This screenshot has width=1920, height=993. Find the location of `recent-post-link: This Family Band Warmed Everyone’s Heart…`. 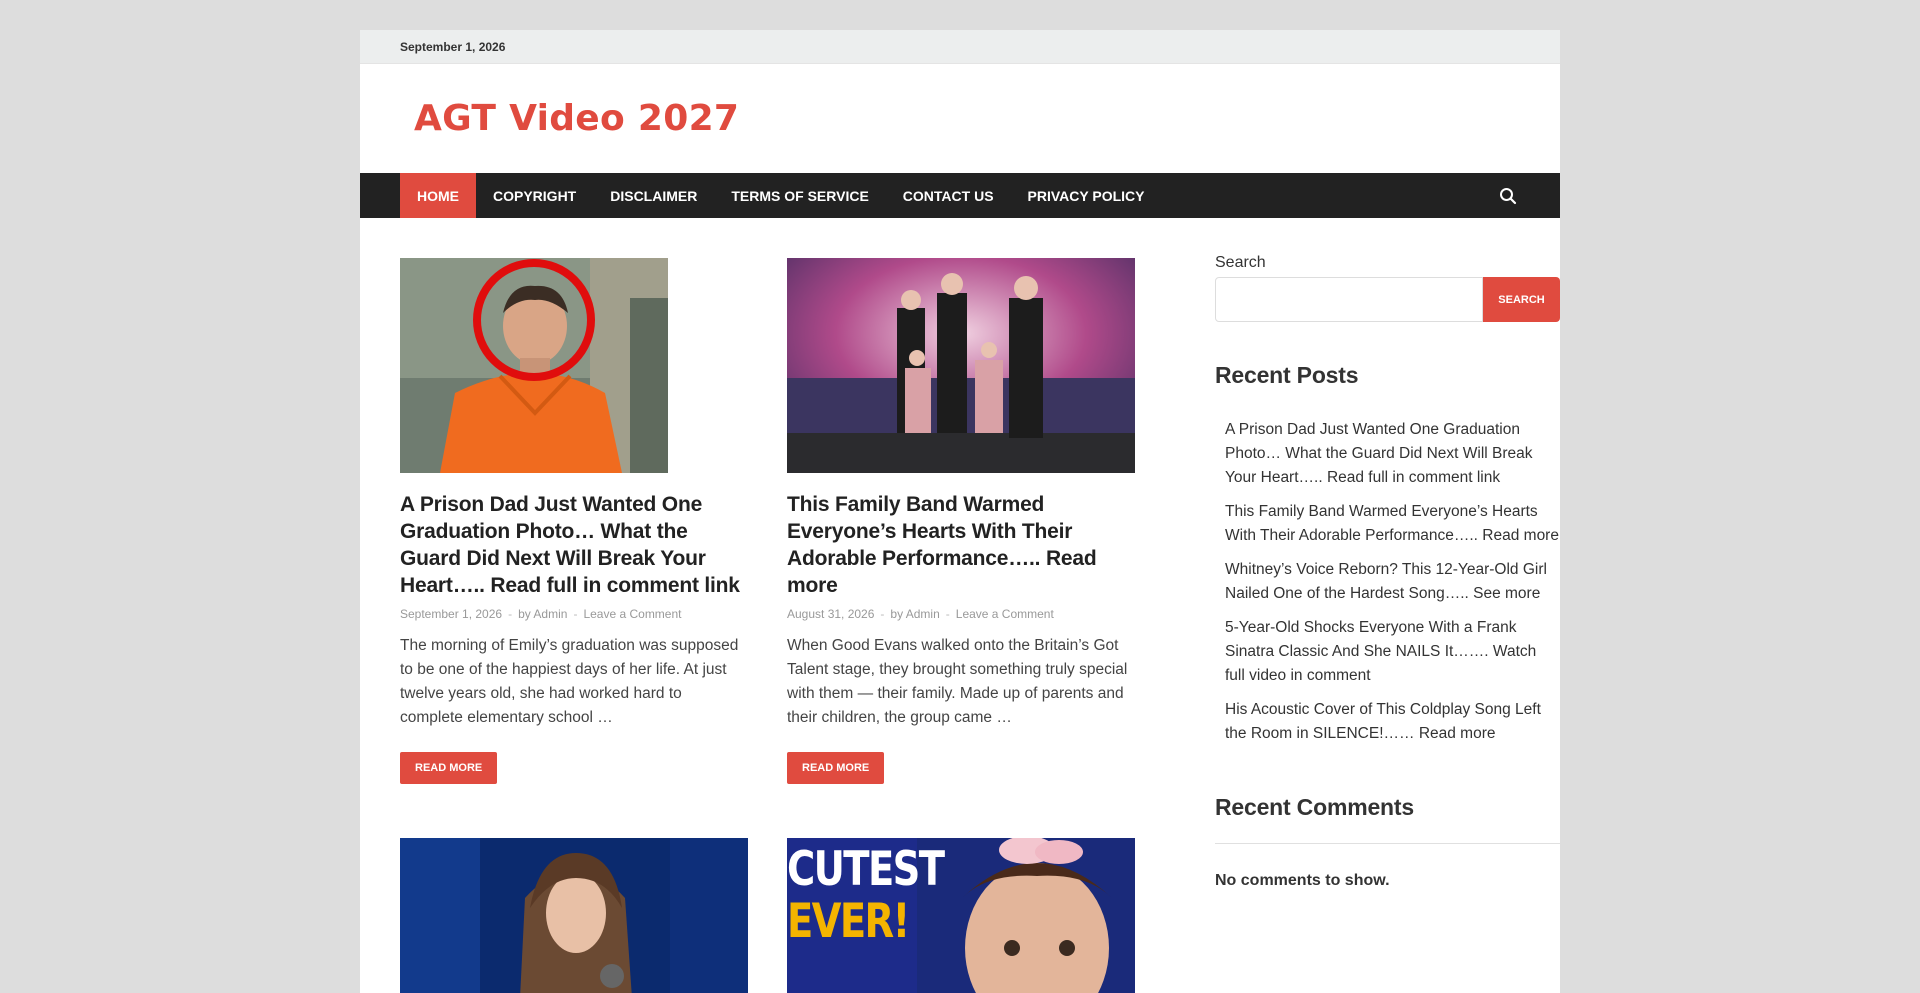

recent-post-link: This Family Band Warmed Everyone’s Heart… is located at coordinates (1392, 524).